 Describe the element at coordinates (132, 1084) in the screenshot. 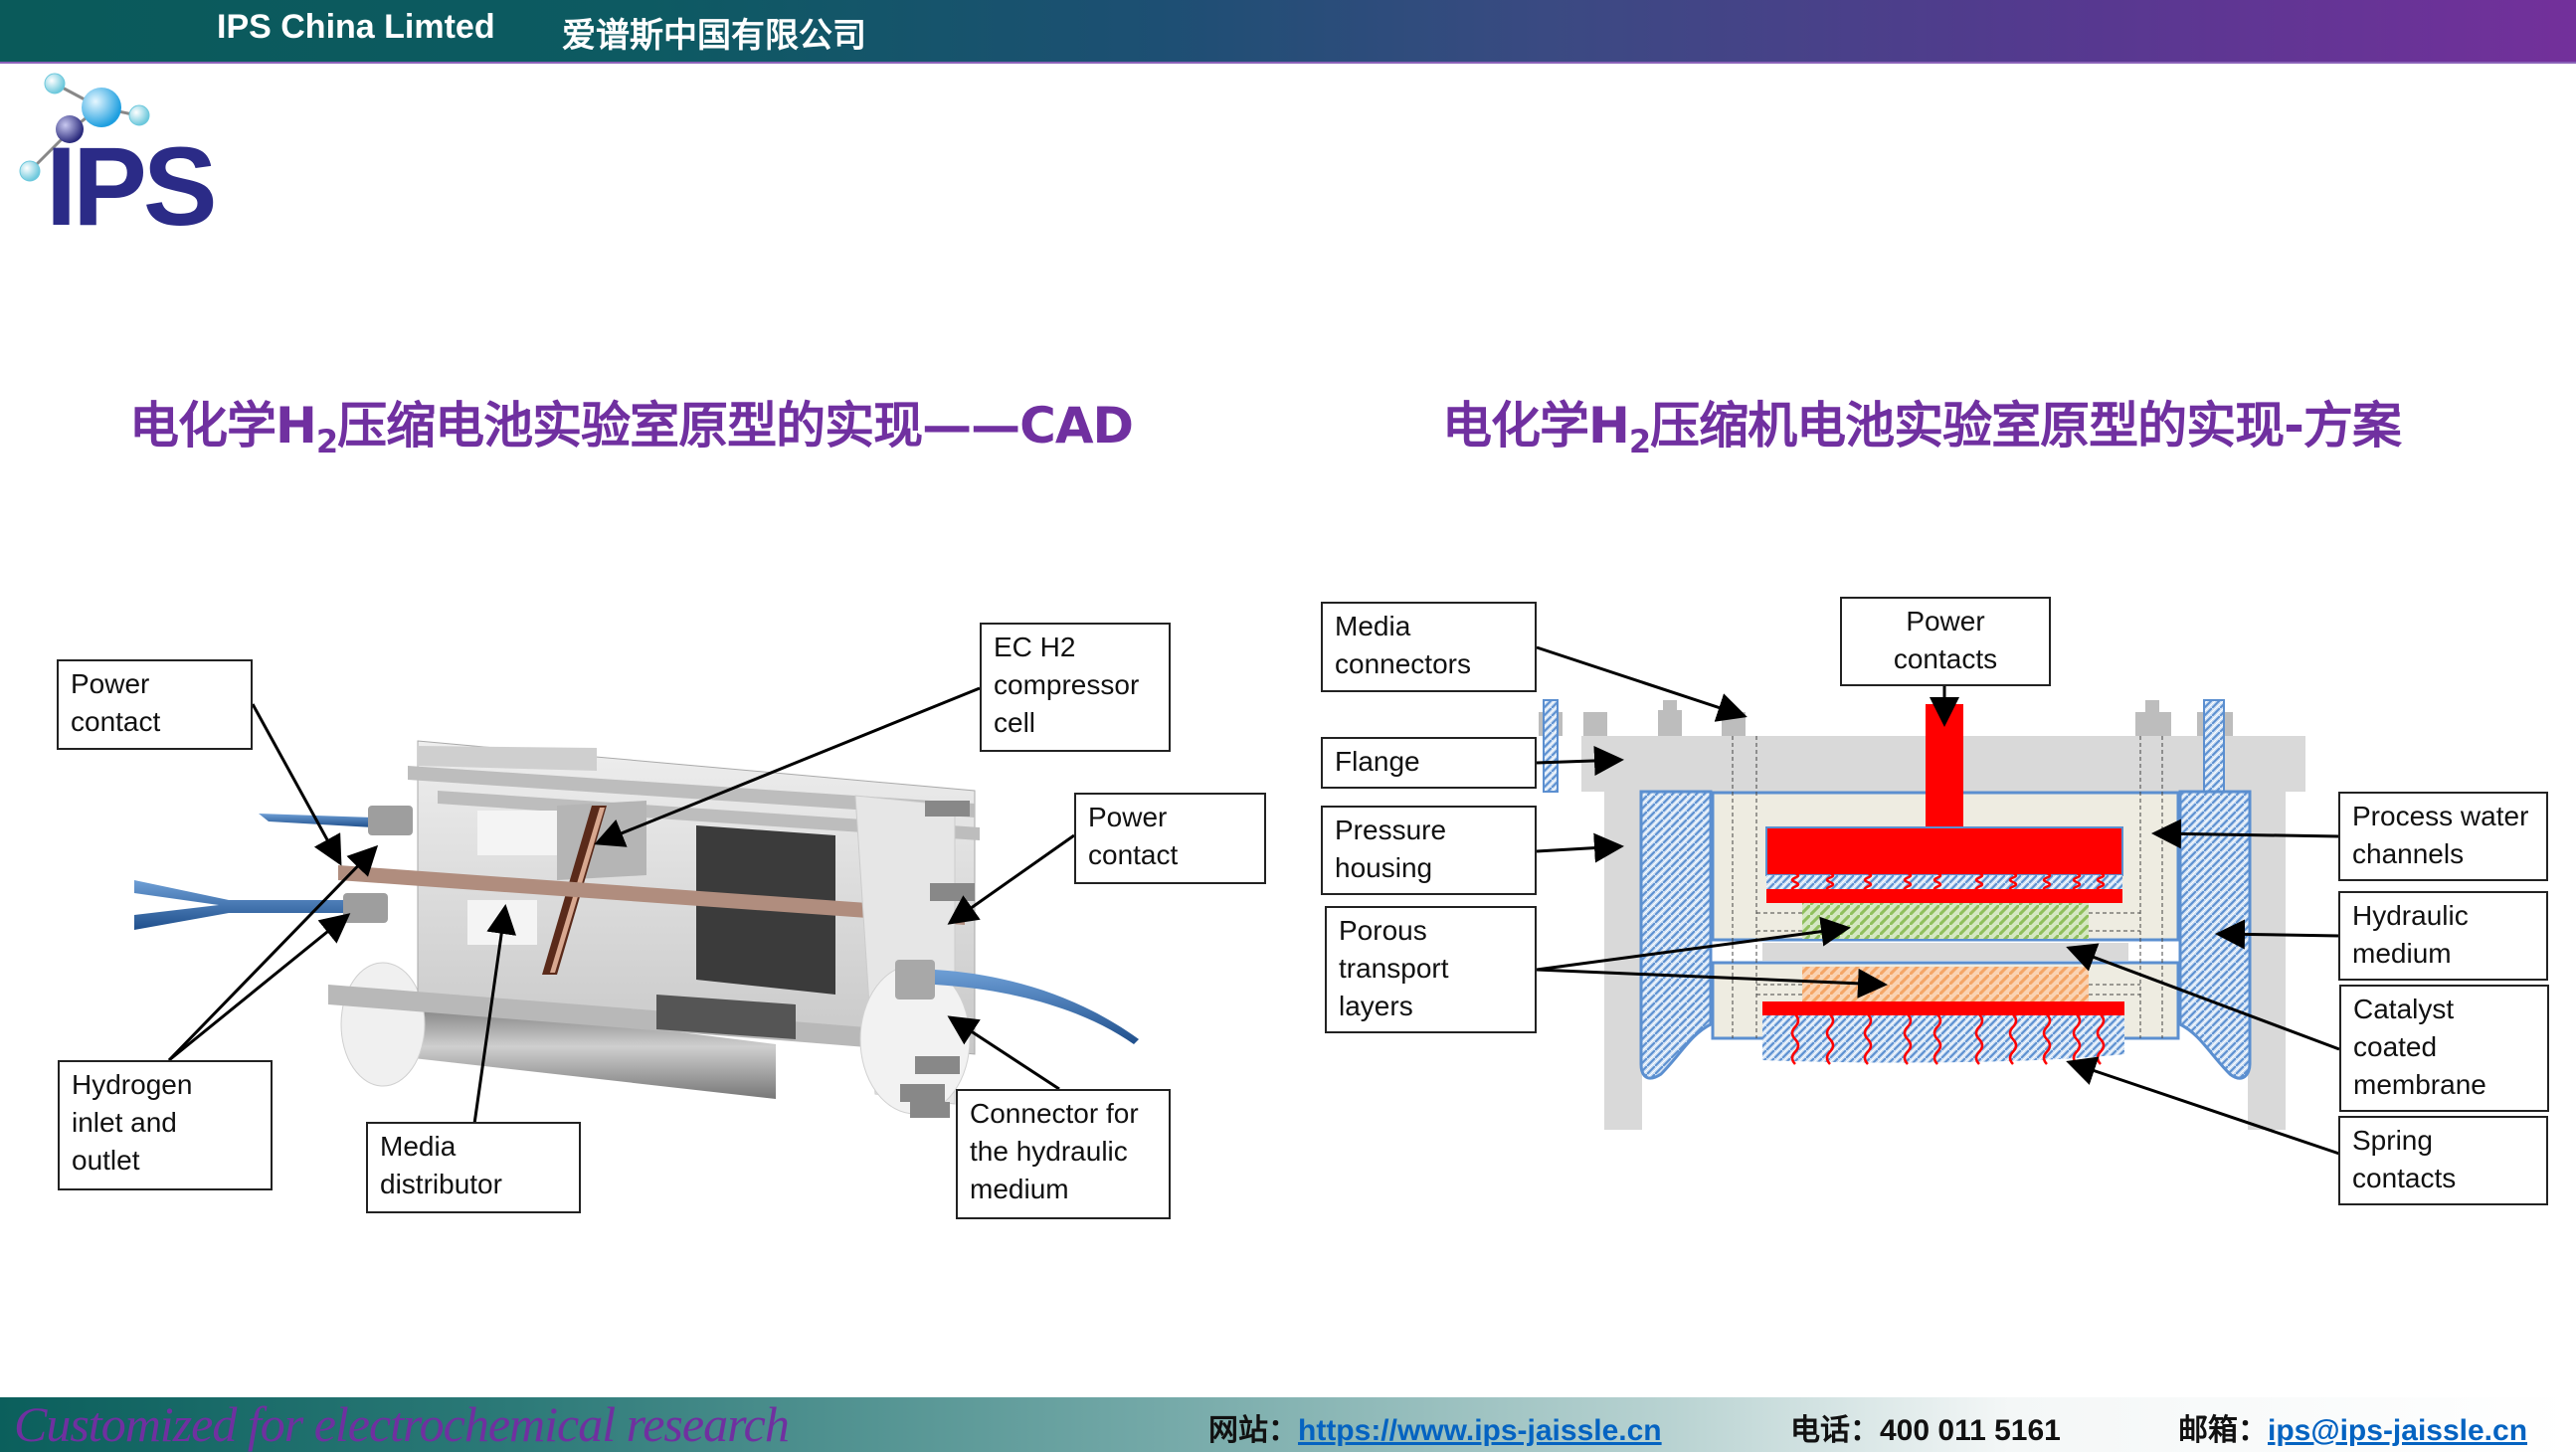

I see `label-line: Hydrogen` at that location.